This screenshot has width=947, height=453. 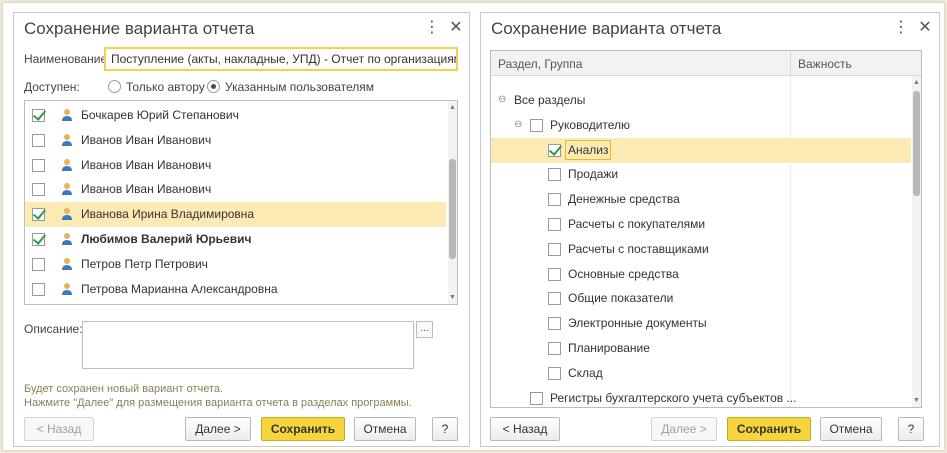 What do you see at coordinates (235, 289) in the screenshot?
I see `user-row: Петрова Марианна Александровна` at bounding box center [235, 289].